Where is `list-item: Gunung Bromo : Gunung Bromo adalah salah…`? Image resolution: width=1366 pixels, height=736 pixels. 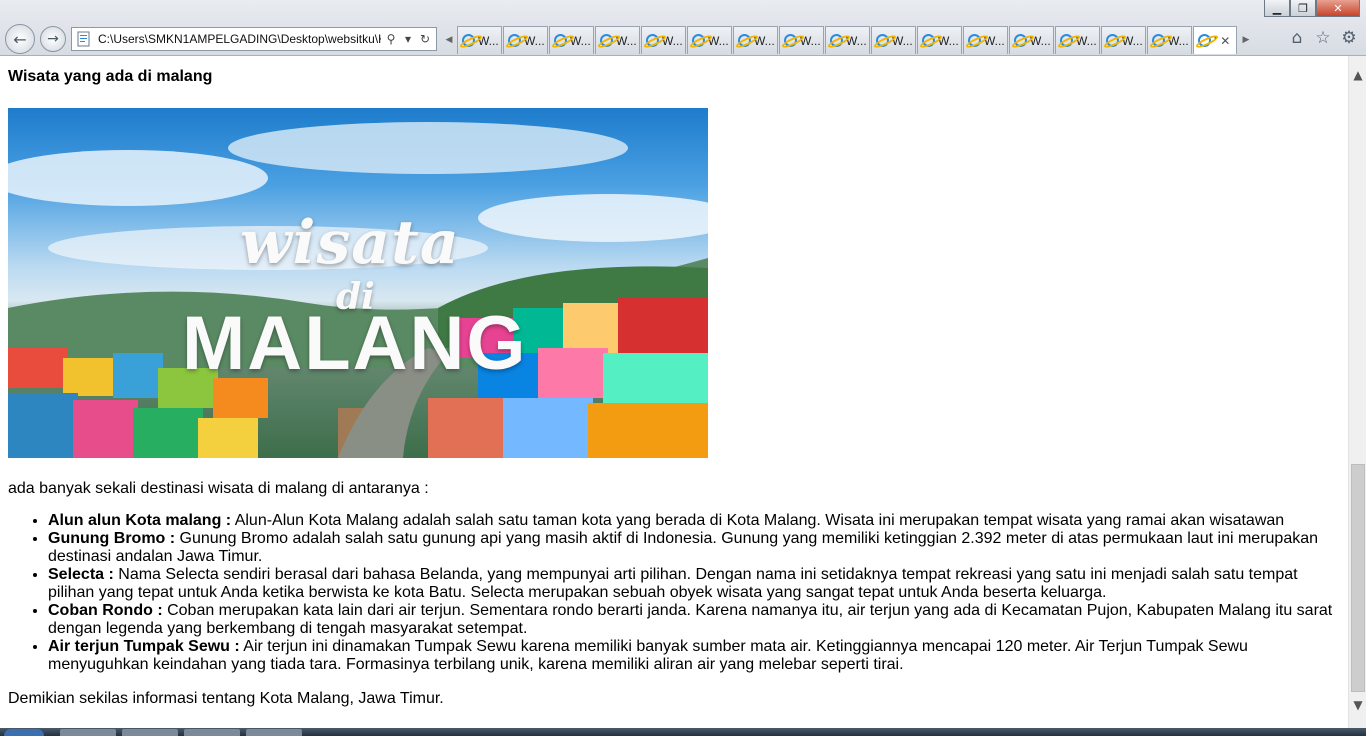
list-item: Gunung Bromo : Gunung Bromo adalah salah… is located at coordinates (694, 548).